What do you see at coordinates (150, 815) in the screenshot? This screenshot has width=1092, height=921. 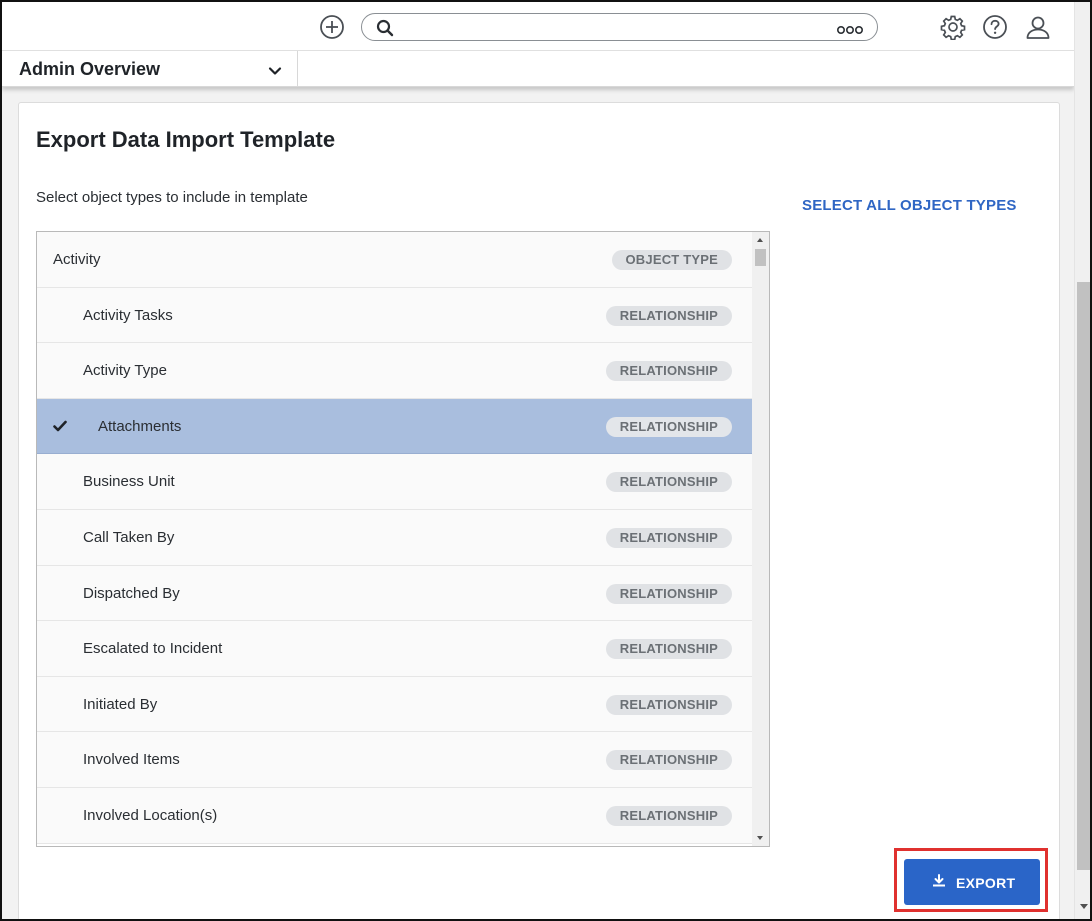 I see `list-item-name: Involved Location(s)` at bounding box center [150, 815].